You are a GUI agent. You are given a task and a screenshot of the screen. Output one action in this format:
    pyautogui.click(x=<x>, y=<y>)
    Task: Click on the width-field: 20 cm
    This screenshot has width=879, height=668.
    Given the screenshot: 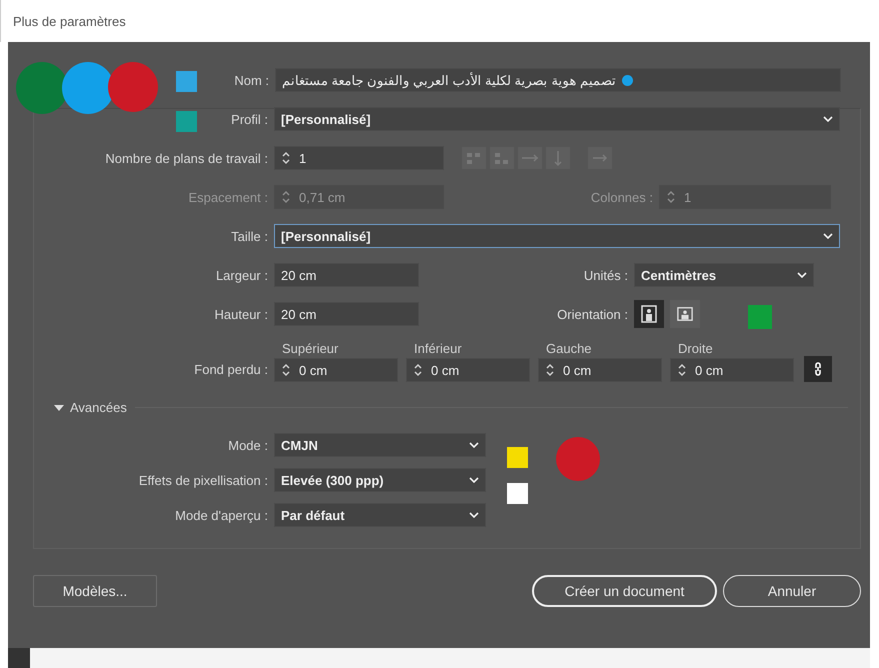 What is the action you would take?
    pyautogui.click(x=346, y=275)
    